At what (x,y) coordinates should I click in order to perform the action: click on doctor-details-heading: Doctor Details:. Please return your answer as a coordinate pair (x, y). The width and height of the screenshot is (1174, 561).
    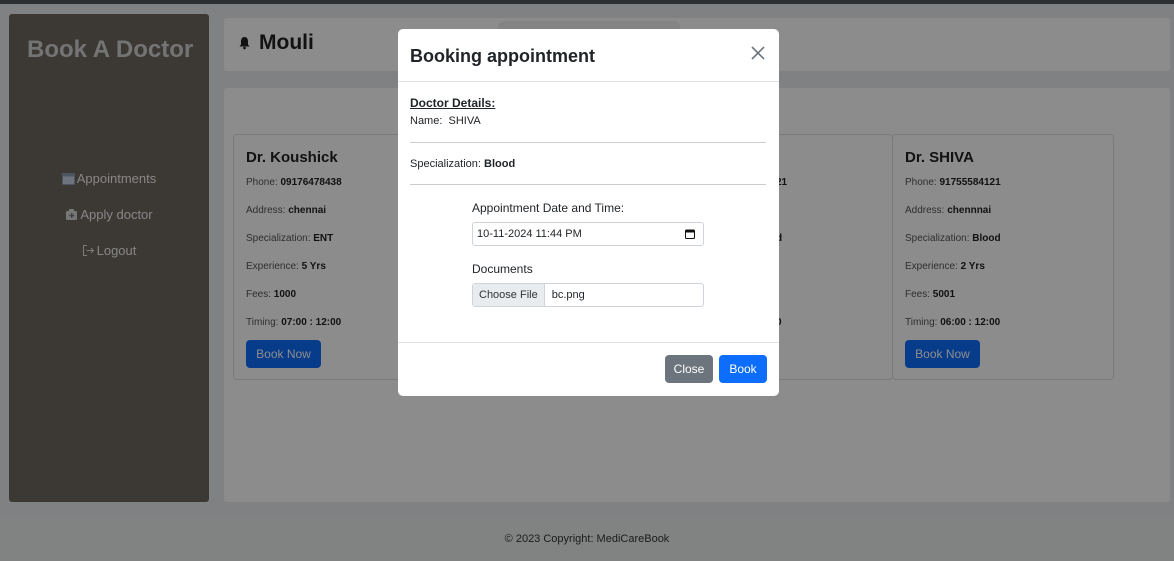
    Looking at the image, I should click on (453, 103).